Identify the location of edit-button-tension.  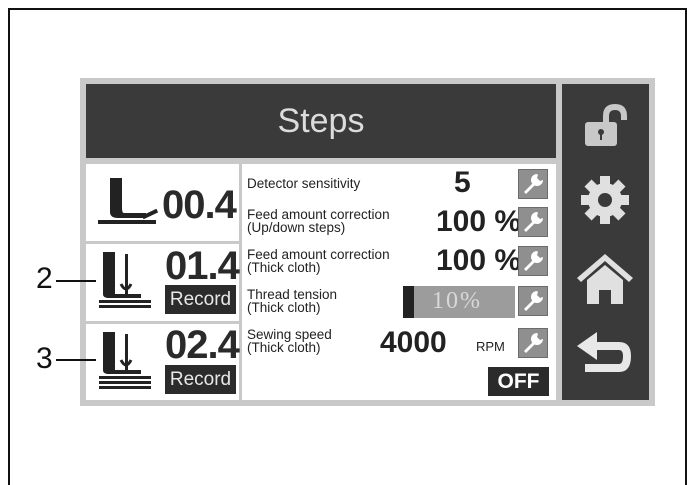
(533, 301).